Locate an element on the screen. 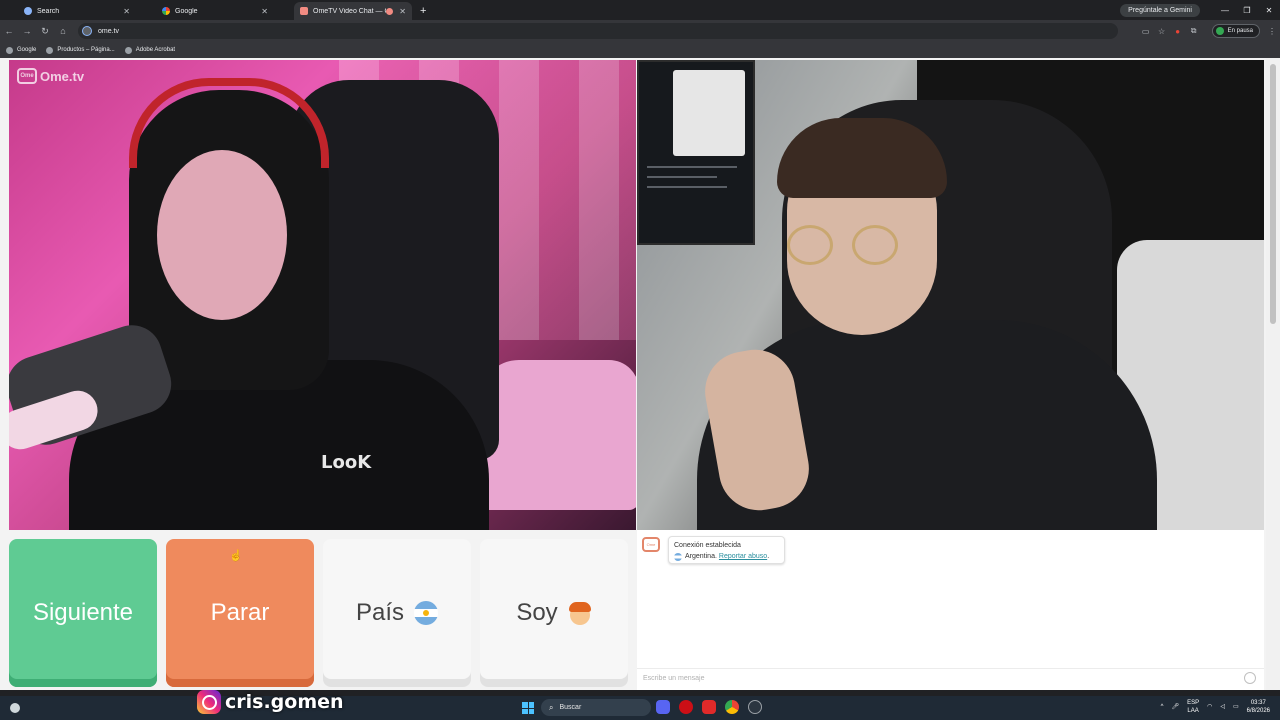  new-tab-button: + is located at coordinates (423, 11).